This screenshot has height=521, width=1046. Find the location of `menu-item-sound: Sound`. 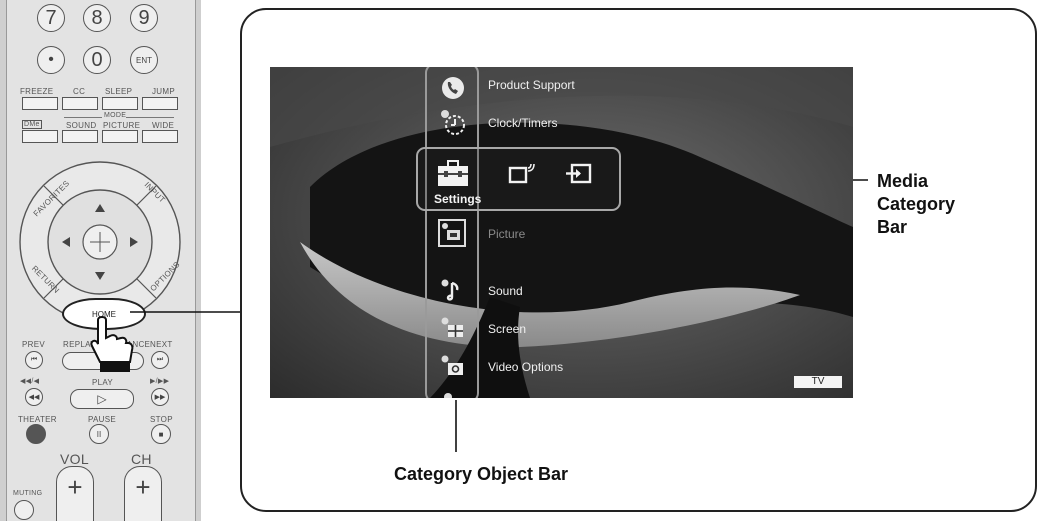

menu-item-sound: Sound is located at coordinates (505, 291).